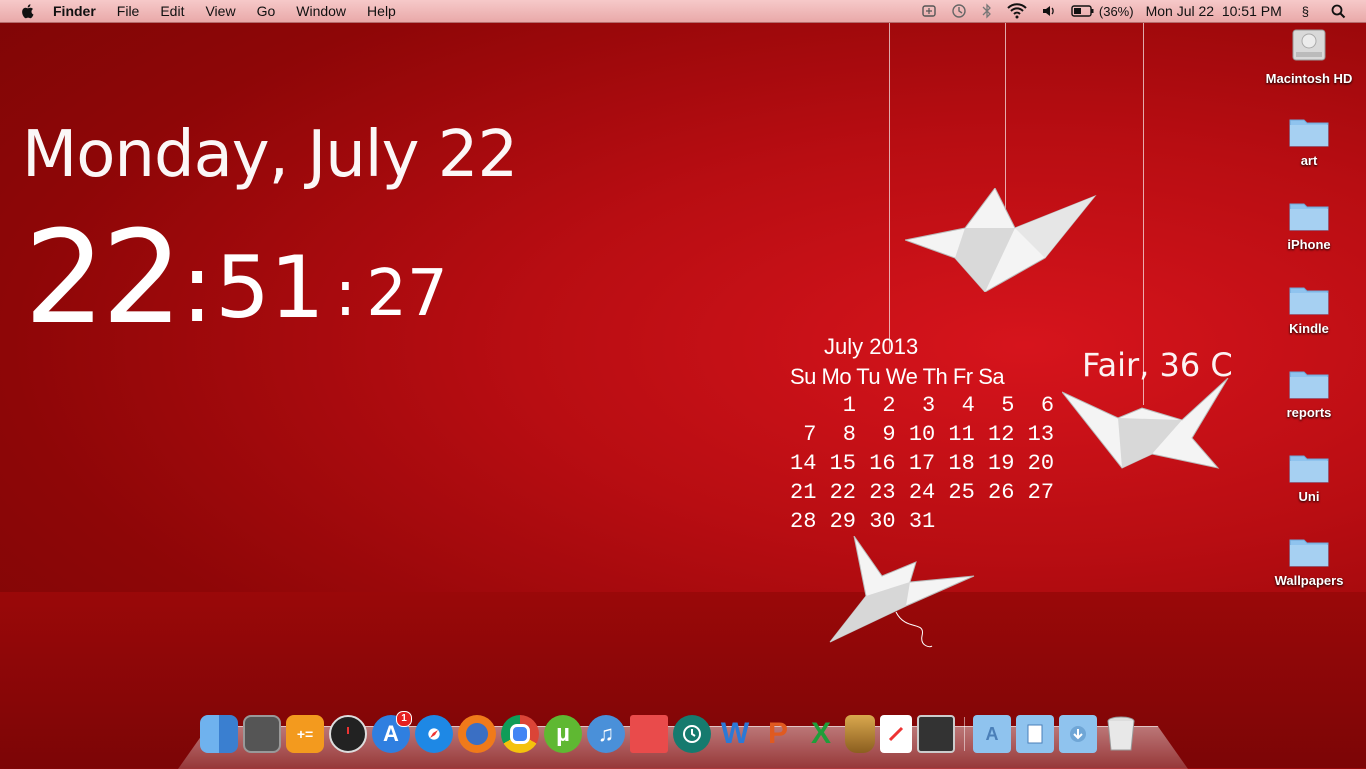 The image size is (1366, 769). Describe the element at coordinates (321, 11) in the screenshot. I see `menu-window: Window` at that location.